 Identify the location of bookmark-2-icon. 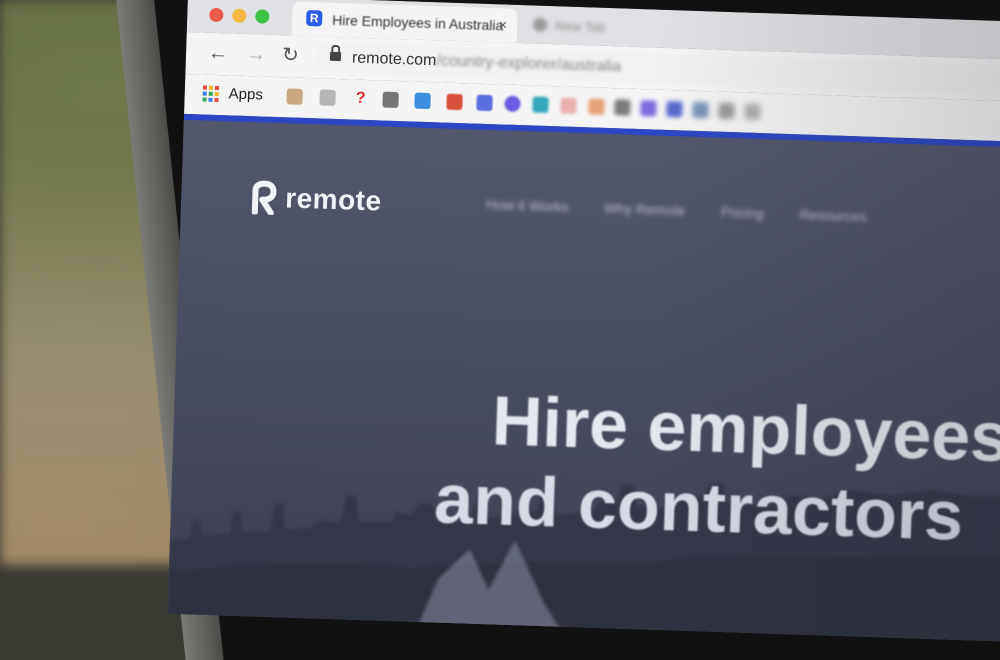
(327, 97).